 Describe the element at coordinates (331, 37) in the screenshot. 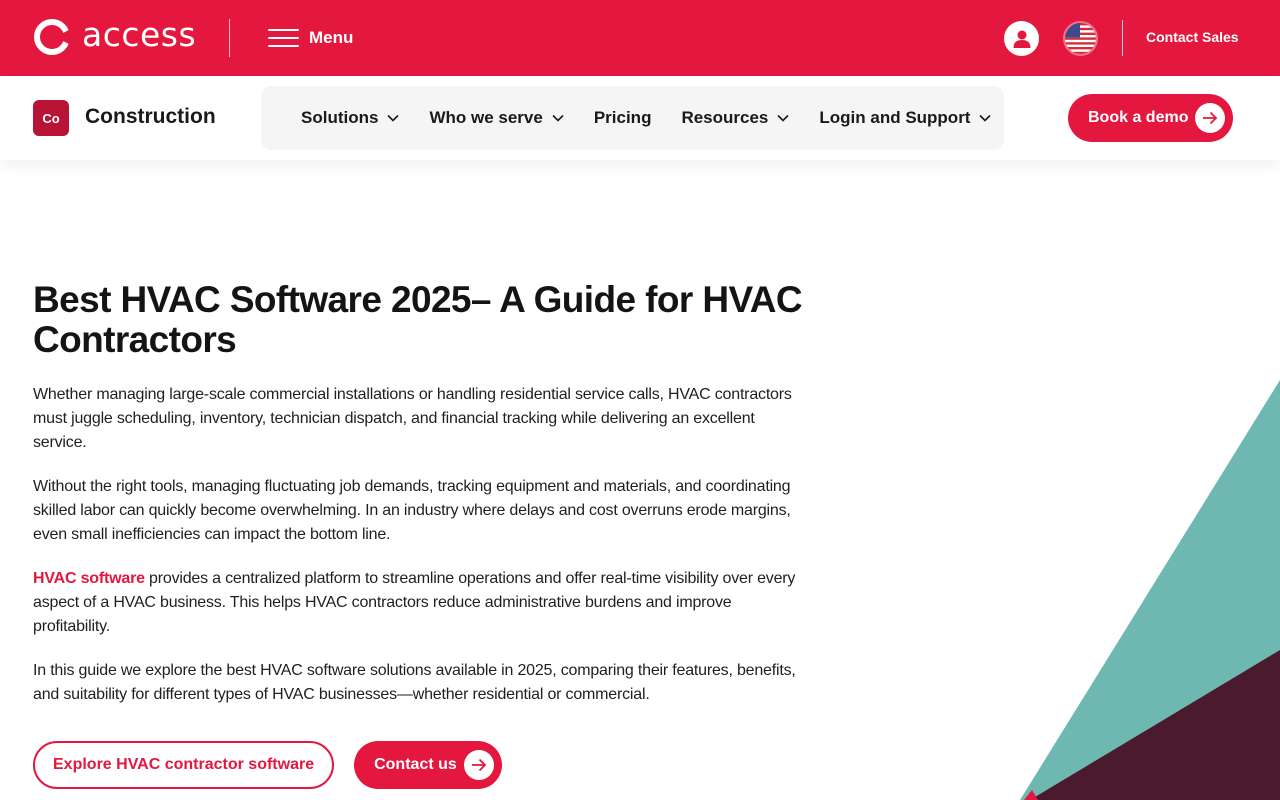

I see `menu-label: Menu` at that location.